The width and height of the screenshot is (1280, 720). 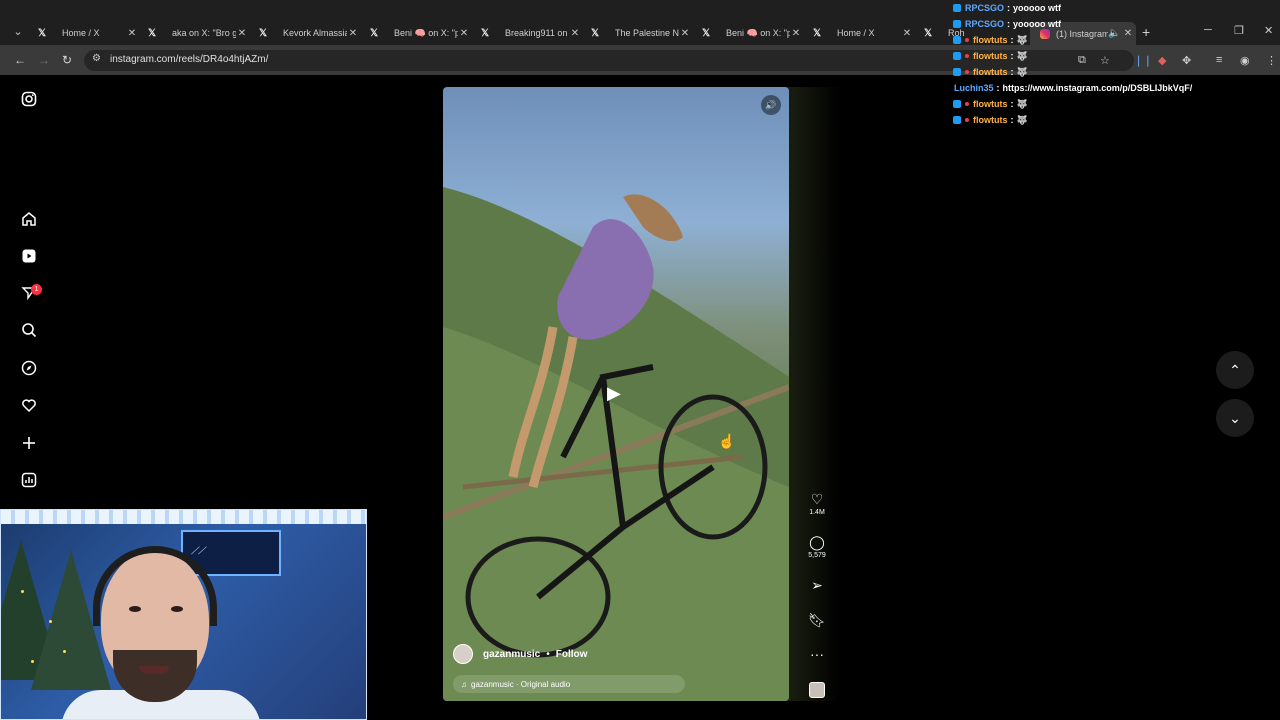 I want to click on play-icon: ▶, so click(x=614, y=393).